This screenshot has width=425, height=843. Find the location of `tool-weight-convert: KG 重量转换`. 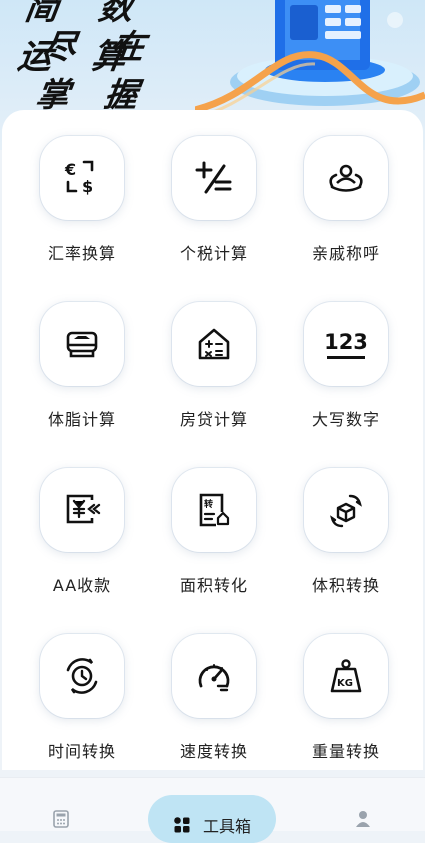

tool-weight-convert: KG 重量转换 is located at coordinates (346, 698).